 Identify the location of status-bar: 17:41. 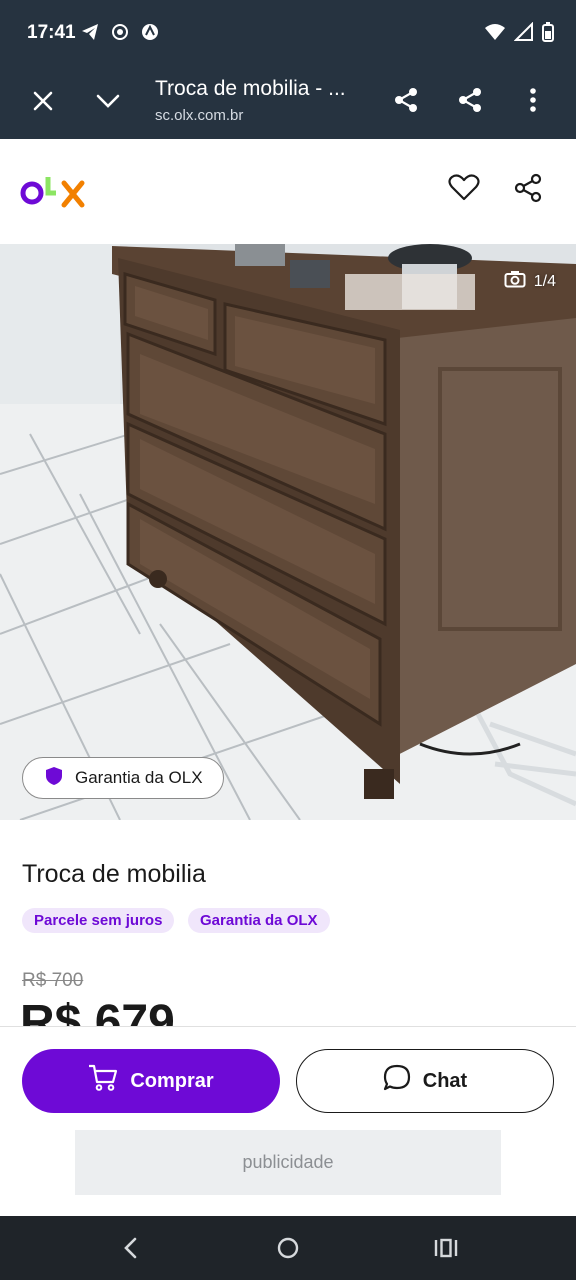
(288, 32).